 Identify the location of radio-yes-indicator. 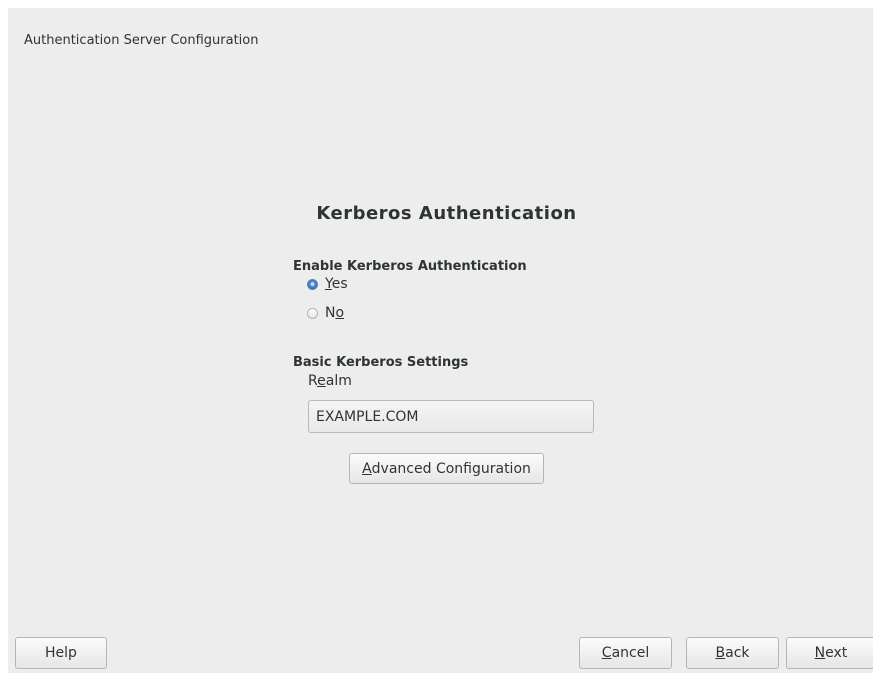
(312, 284).